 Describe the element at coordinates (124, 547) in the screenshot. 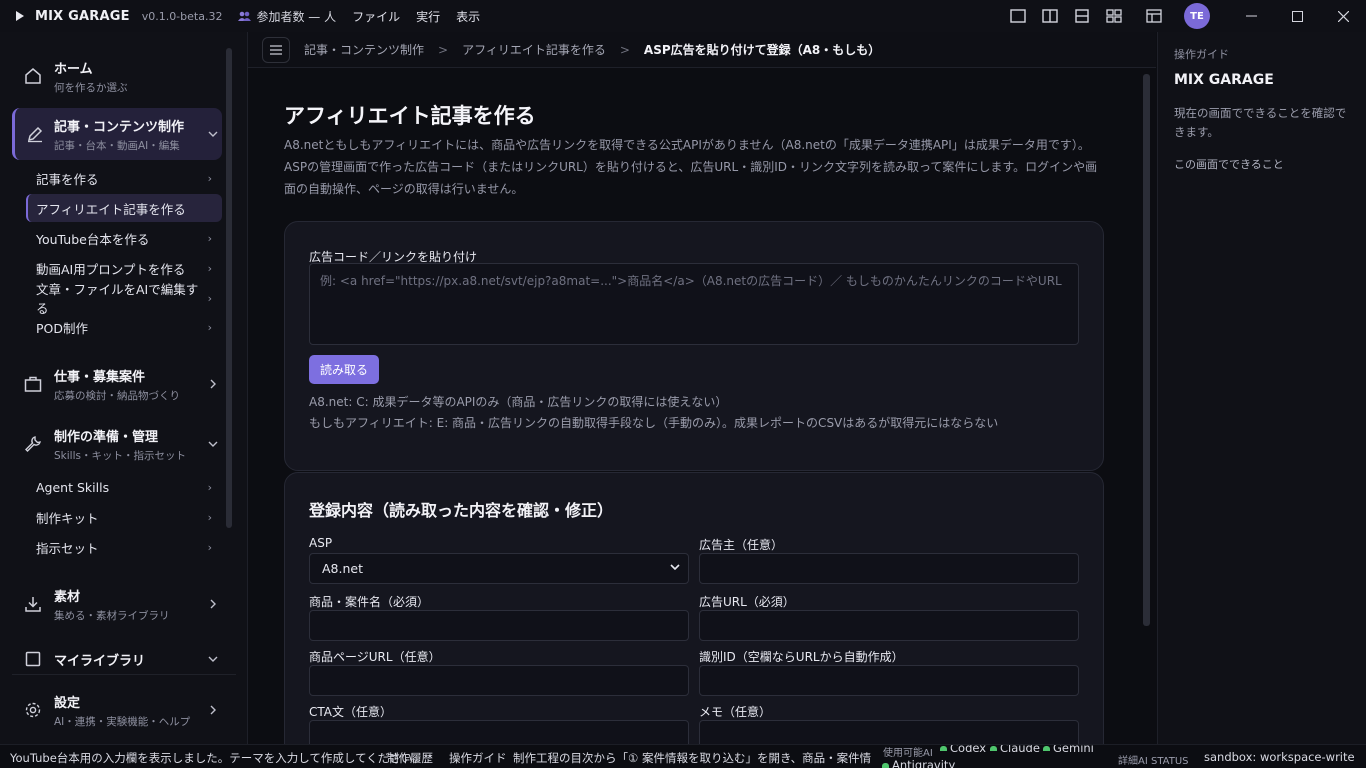

I see `sidebar-item-instructions: 指示セット ›` at that location.